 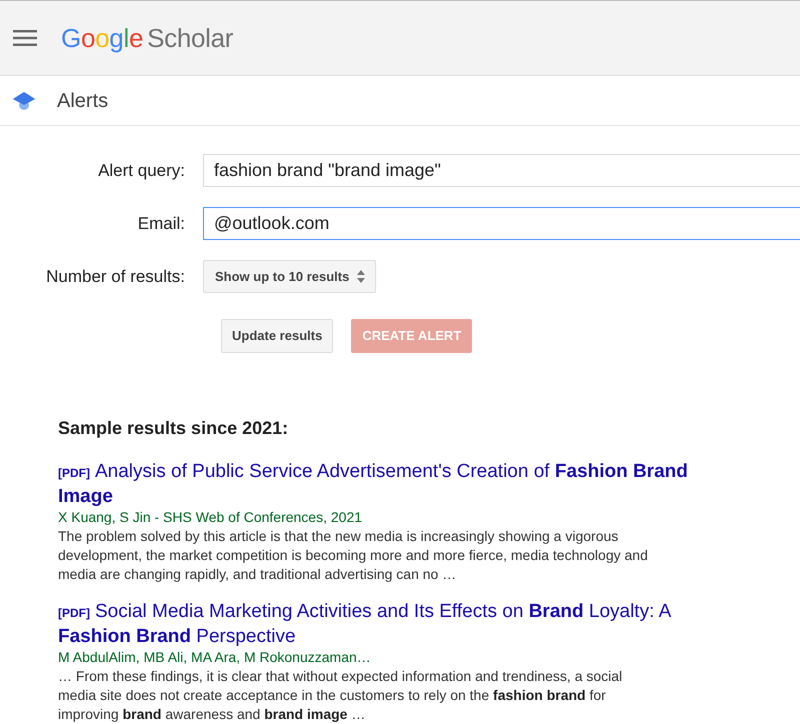 What do you see at coordinates (398, 484) in the screenshot?
I see `result-title-link: [PDF] Analysis of Public Service Advertisement's Creation of Fashion Brand Image` at bounding box center [398, 484].